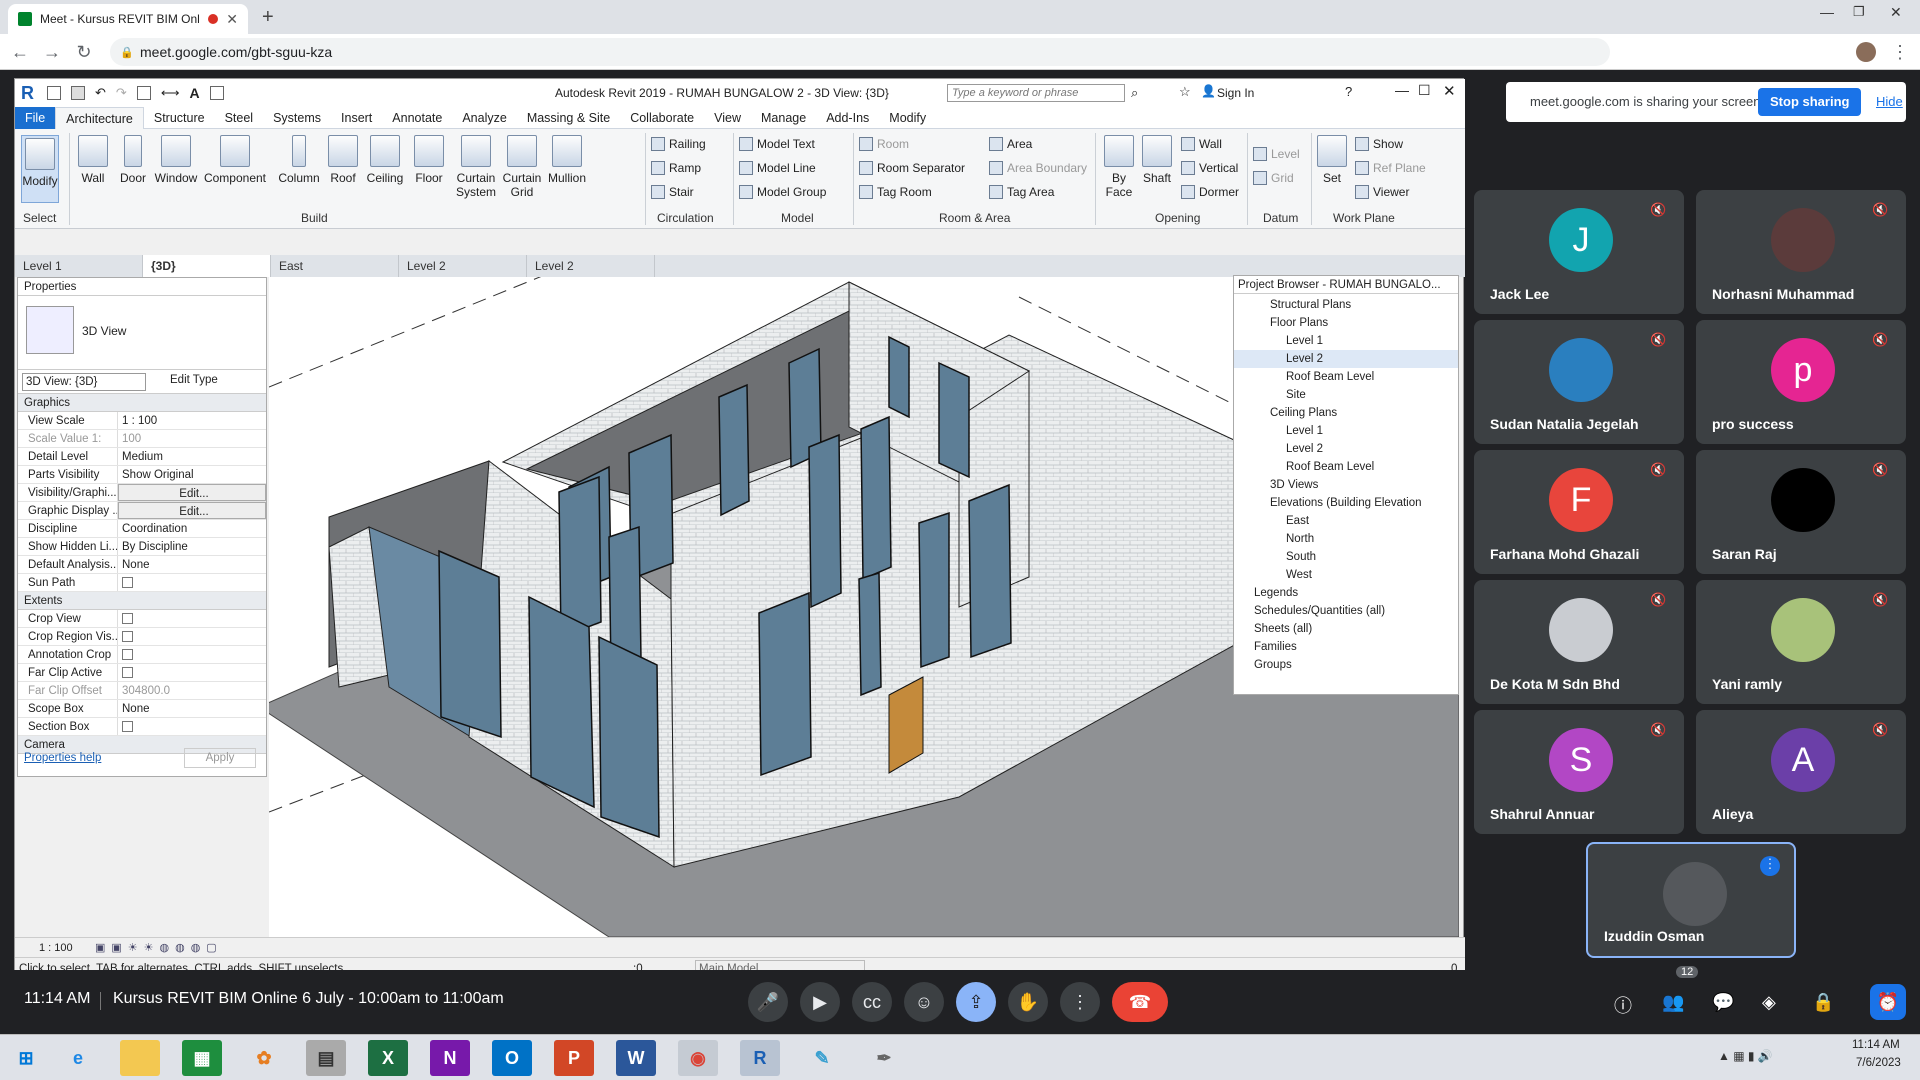 The width and height of the screenshot is (1920, 1080). What do you see at coordinates (1723, 1002) in the screenshot?
I see `chat-icon: 💬` at bounding box center [1723, 1002].